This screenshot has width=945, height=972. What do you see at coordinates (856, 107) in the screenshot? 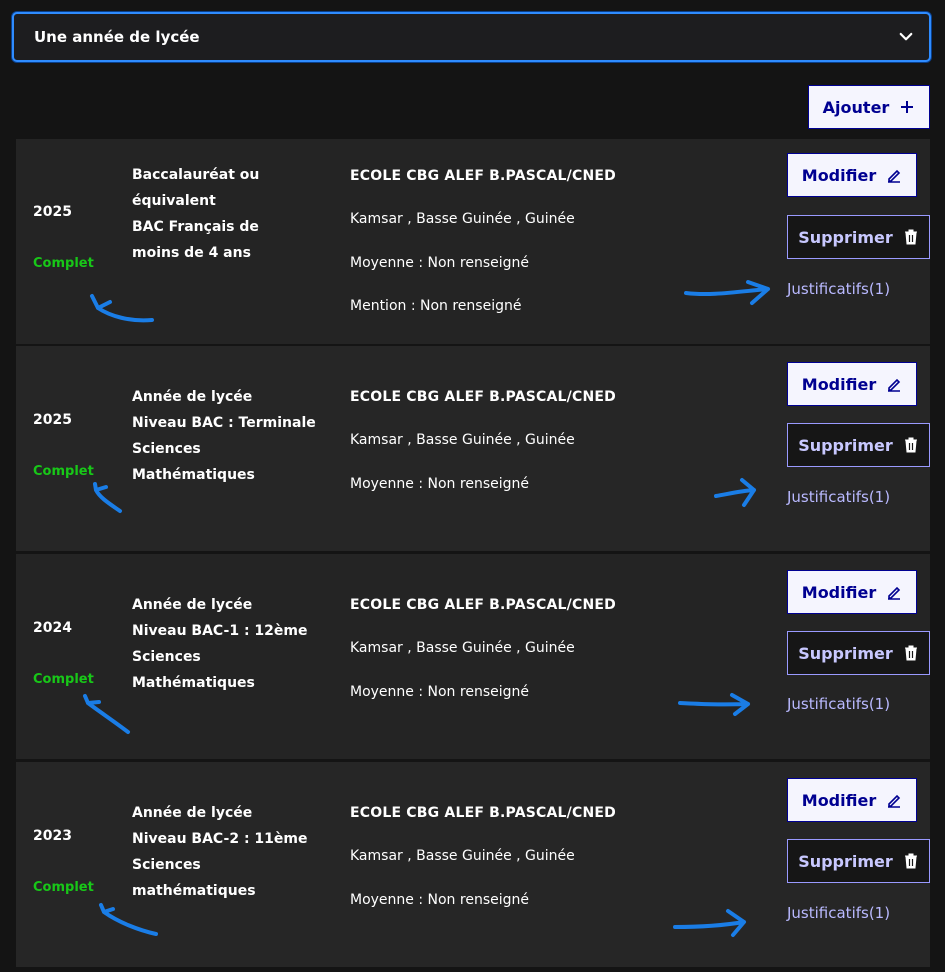
I see `add-button-label: Ajouter` at bounding box center [856, 107].